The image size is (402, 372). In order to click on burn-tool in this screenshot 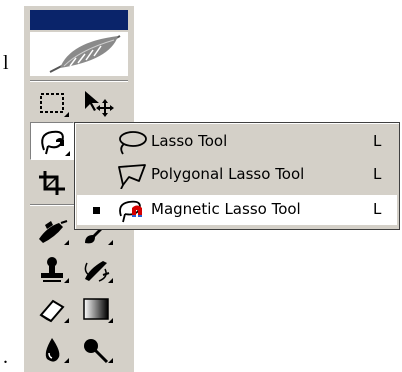, I will do `click(96, 349)`.